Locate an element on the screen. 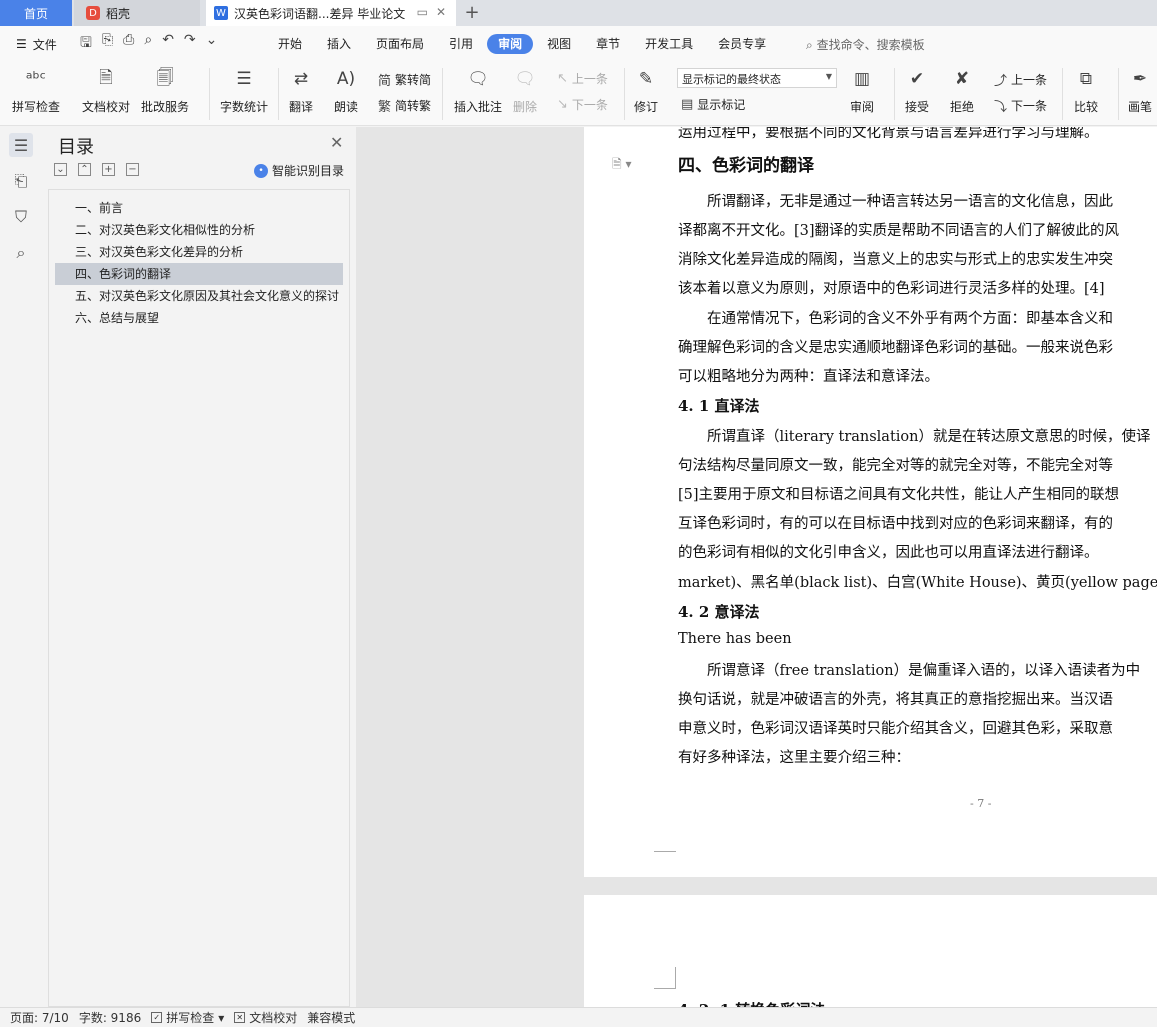 The image size is (1157, 1027). file-menu: ☰ 文件 is located at coordinates (35, 44).